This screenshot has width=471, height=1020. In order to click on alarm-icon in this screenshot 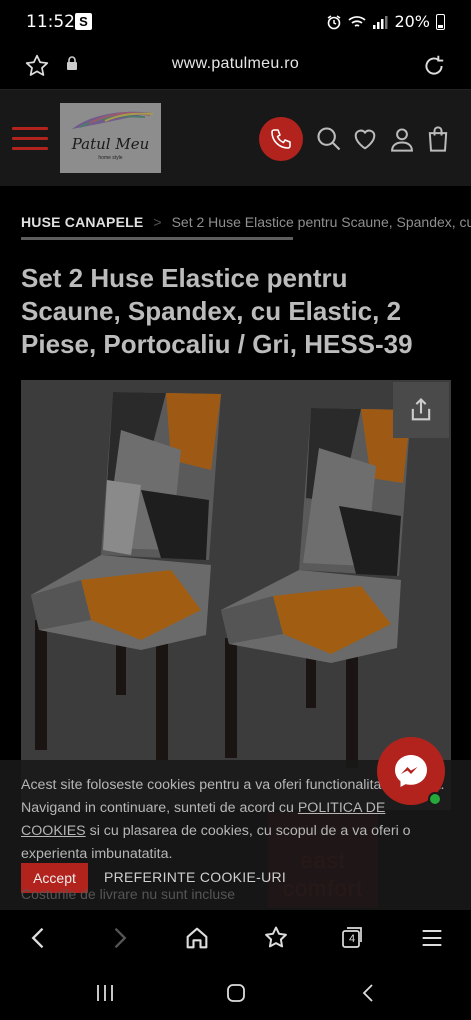, I will do `click(334, 21)`.